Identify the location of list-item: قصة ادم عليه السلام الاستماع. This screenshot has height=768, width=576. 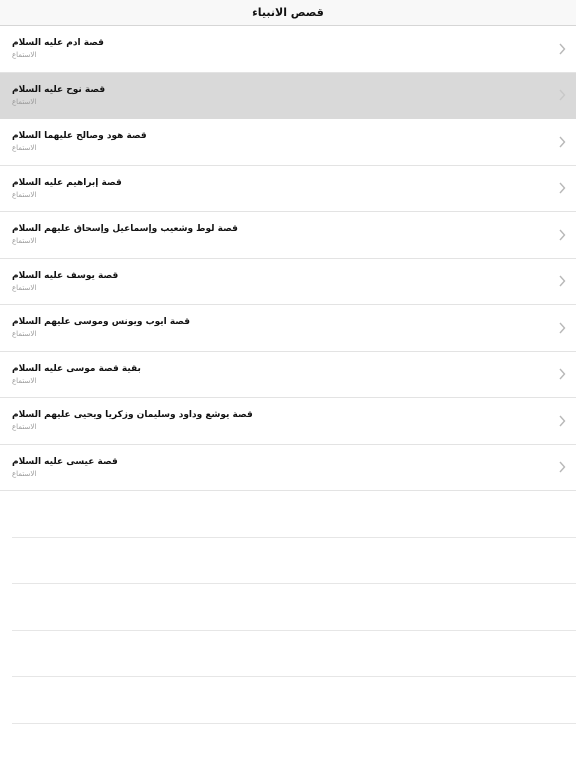
(288, 49).